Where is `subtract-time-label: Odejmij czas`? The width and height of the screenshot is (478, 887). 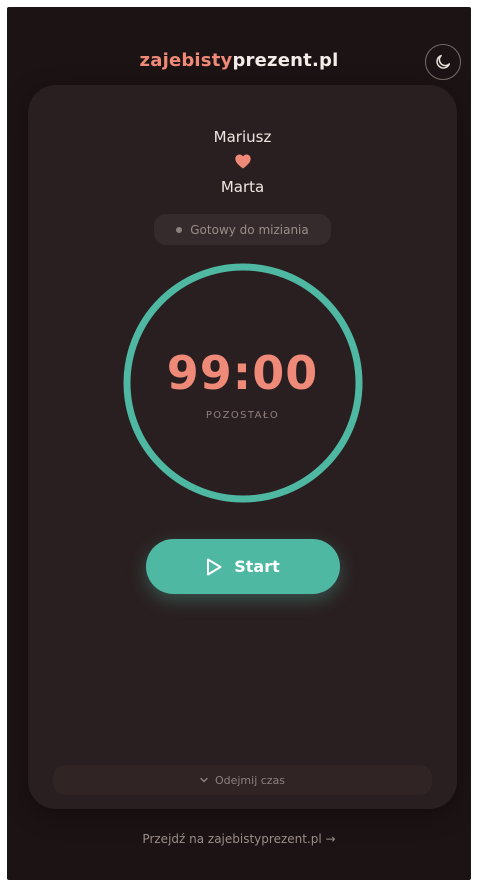 subtract-time-label: Odejmij czas is located at coordinates (250, 780).